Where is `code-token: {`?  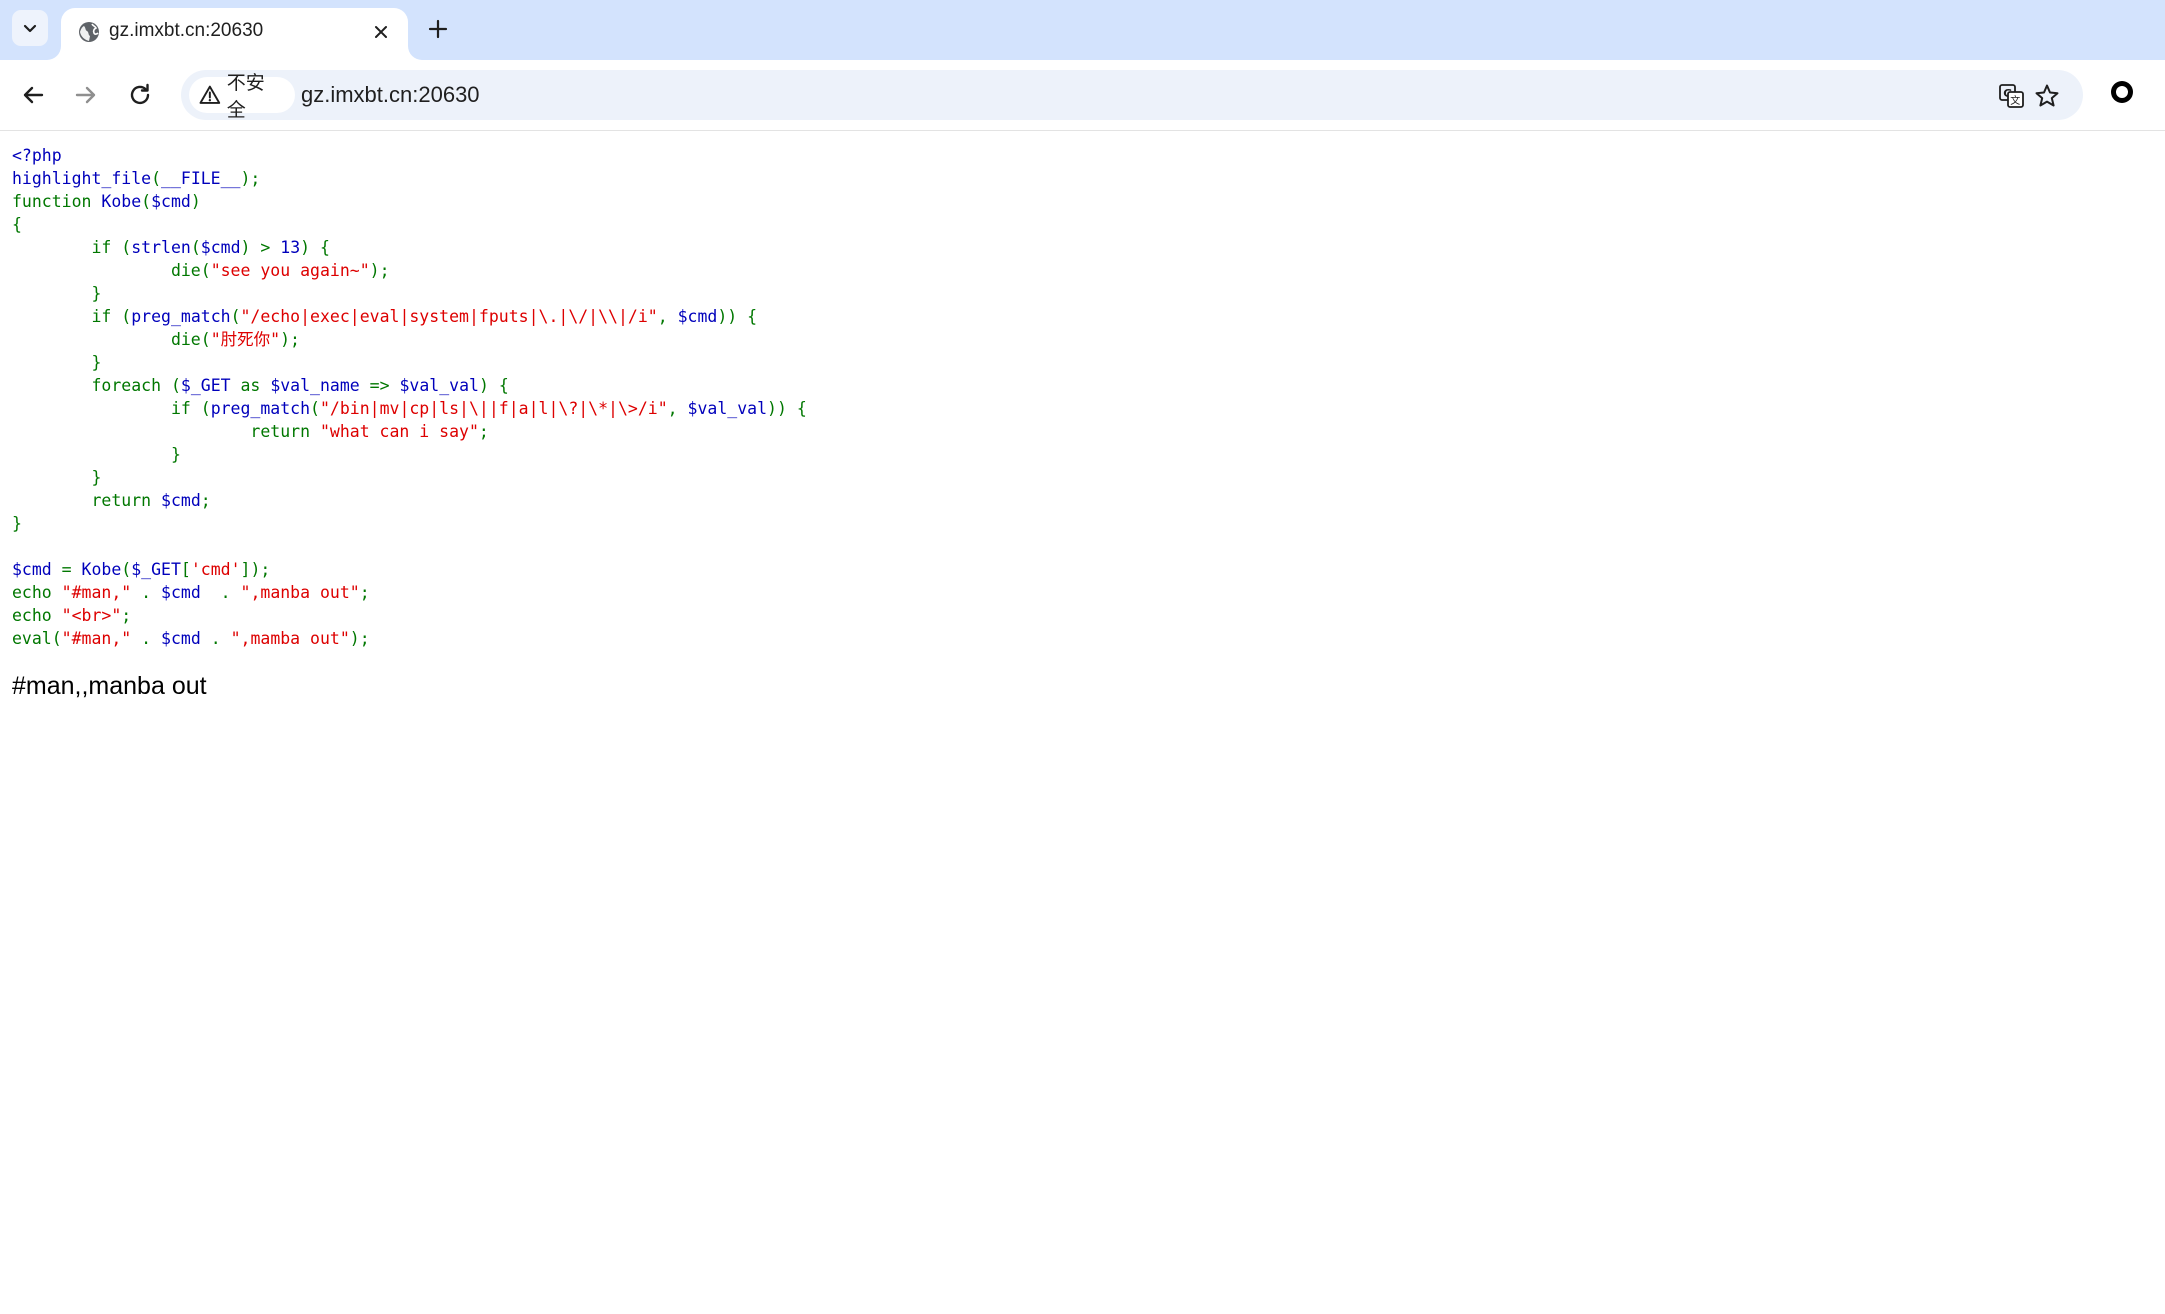
code-token: { is located at coordinates (17, 224).